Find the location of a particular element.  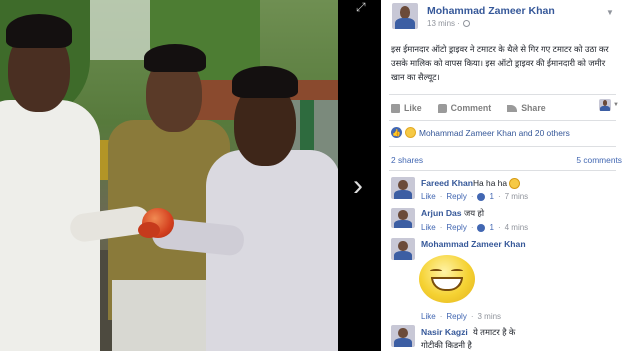

comment-icon is located at coordinates (442, 108).